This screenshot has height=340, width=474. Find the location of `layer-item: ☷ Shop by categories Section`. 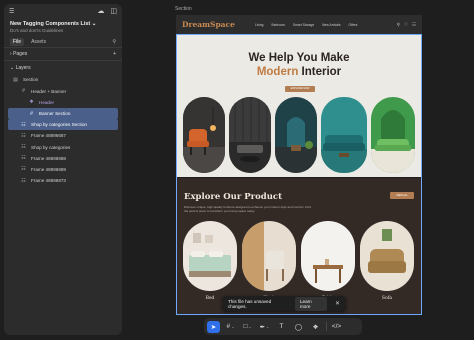

layer-item: ☷ Shop by categories Section is located at coordinates (63, 124).